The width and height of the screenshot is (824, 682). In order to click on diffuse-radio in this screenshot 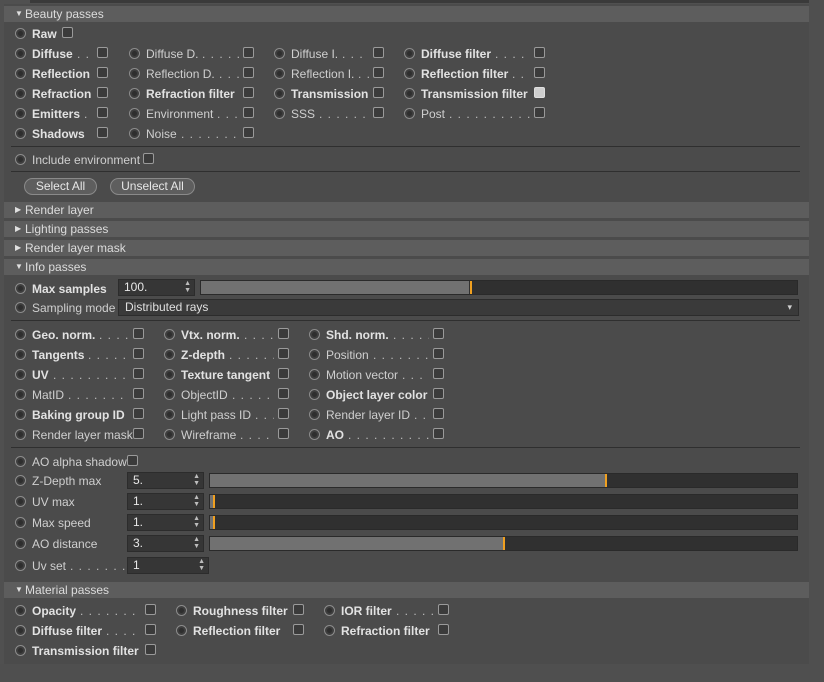, I will do `click(20, 53)`.